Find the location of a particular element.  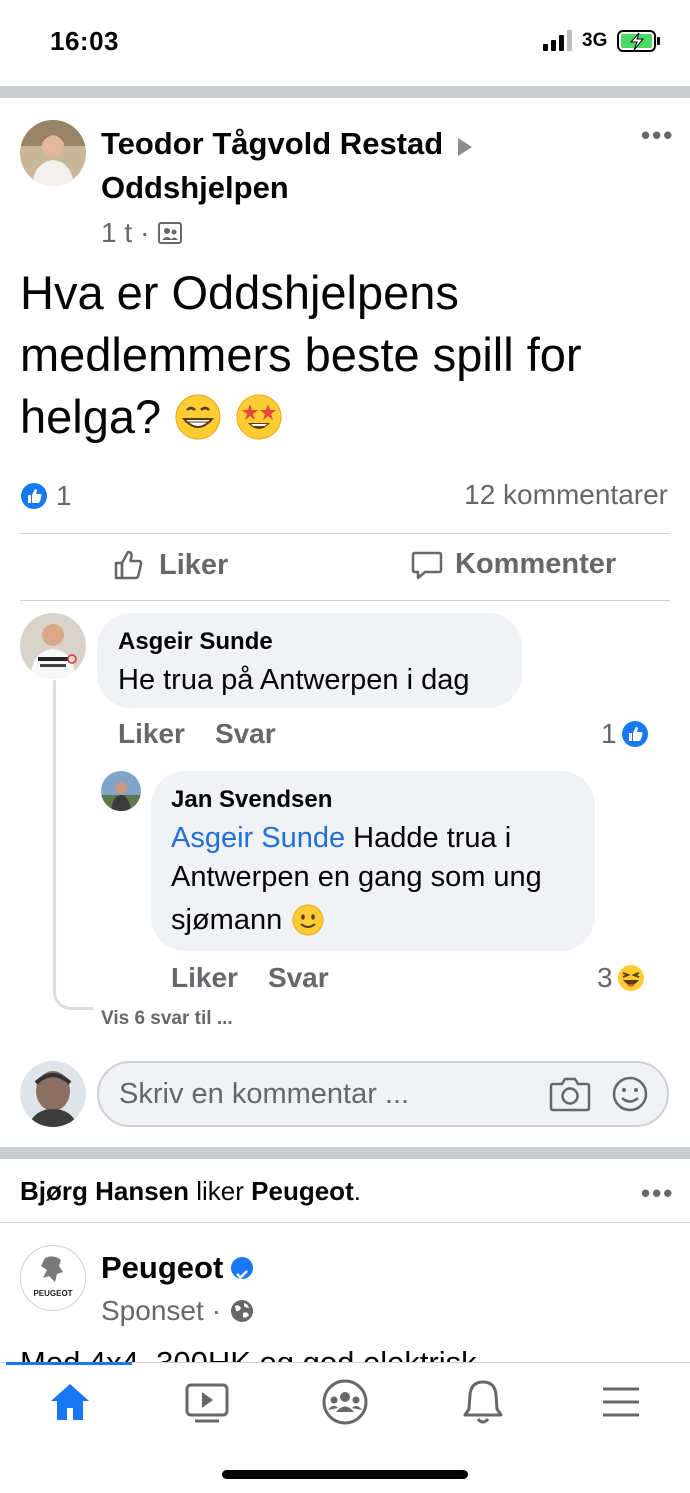

current-user-avatar is located at coordinates (53, 1094).